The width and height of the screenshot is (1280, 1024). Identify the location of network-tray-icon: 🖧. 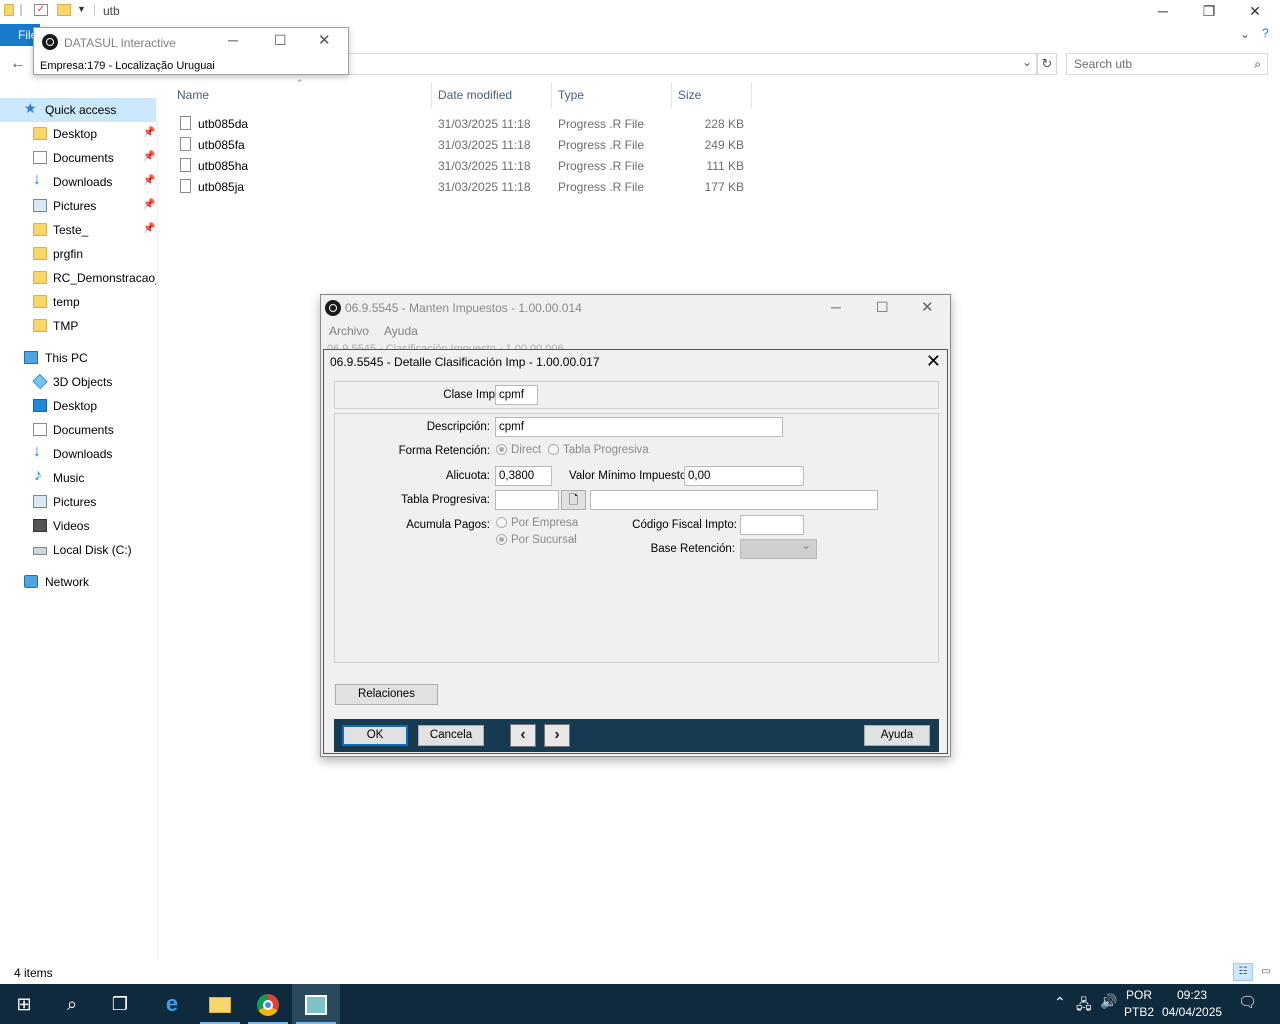
(1084, 1006).